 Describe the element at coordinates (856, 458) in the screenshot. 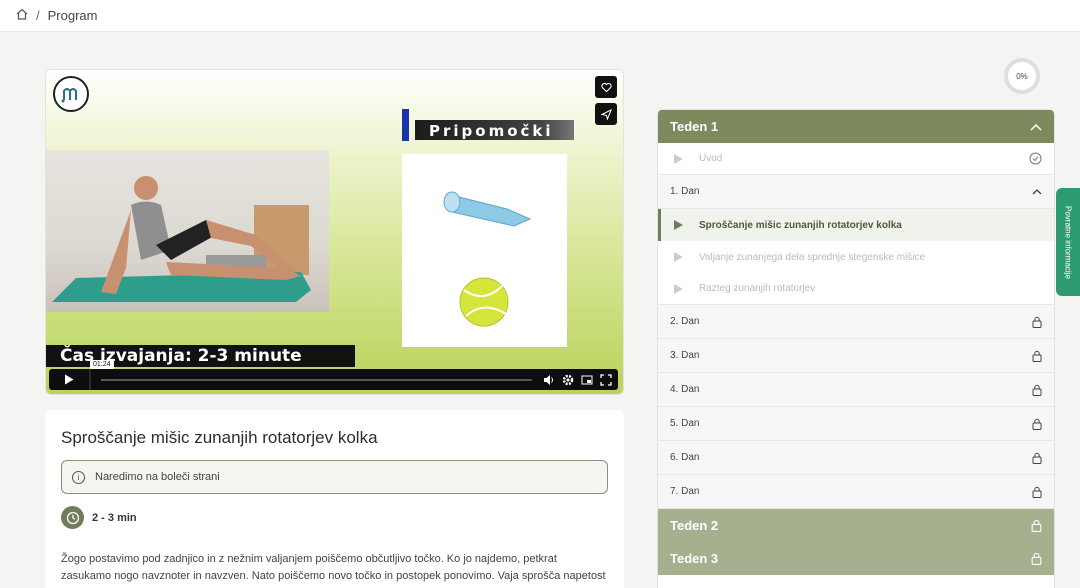

I see `day-row-6: 6. Dan` at that location.